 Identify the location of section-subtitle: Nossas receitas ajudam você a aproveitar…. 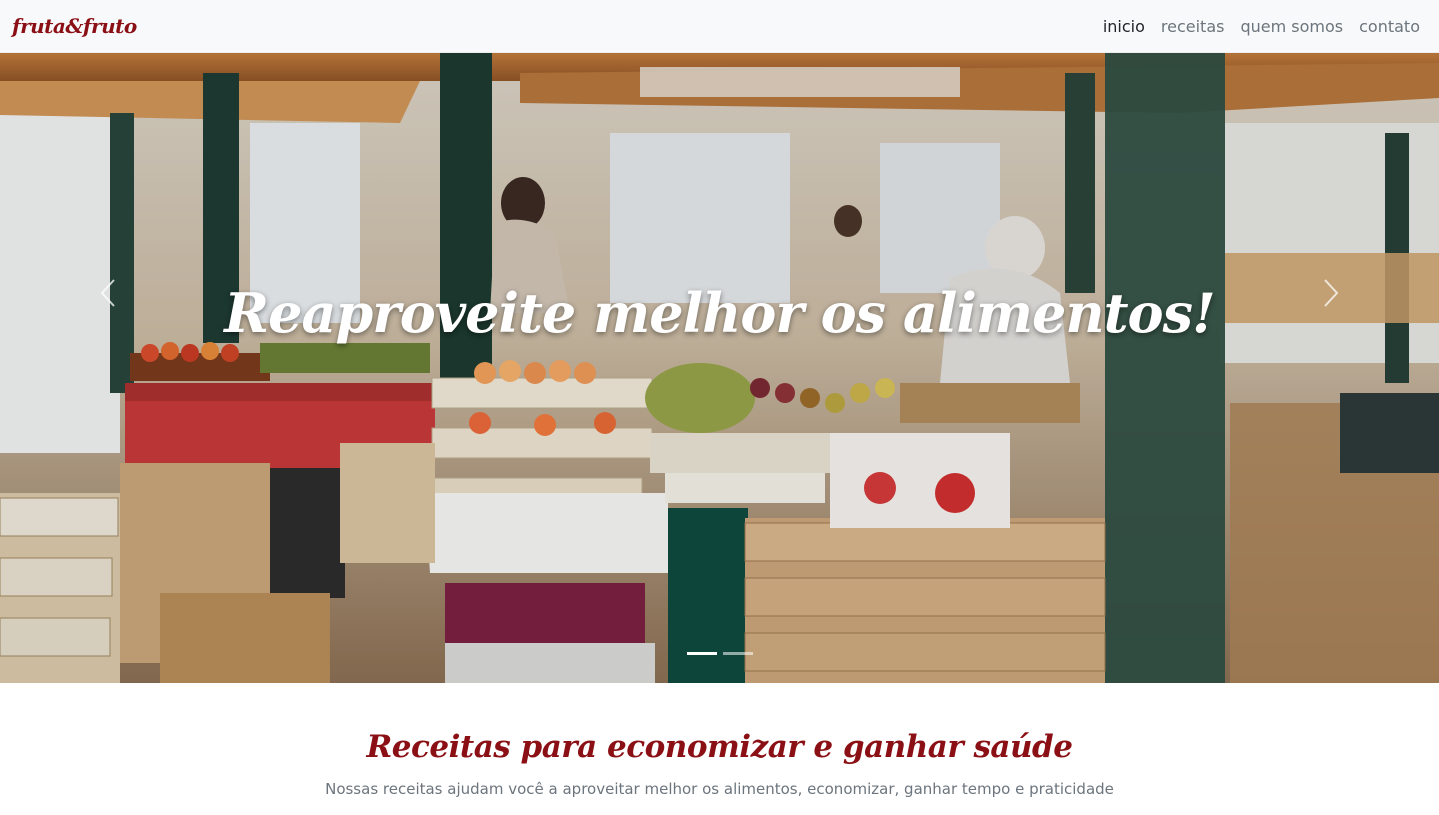
(719, 789).